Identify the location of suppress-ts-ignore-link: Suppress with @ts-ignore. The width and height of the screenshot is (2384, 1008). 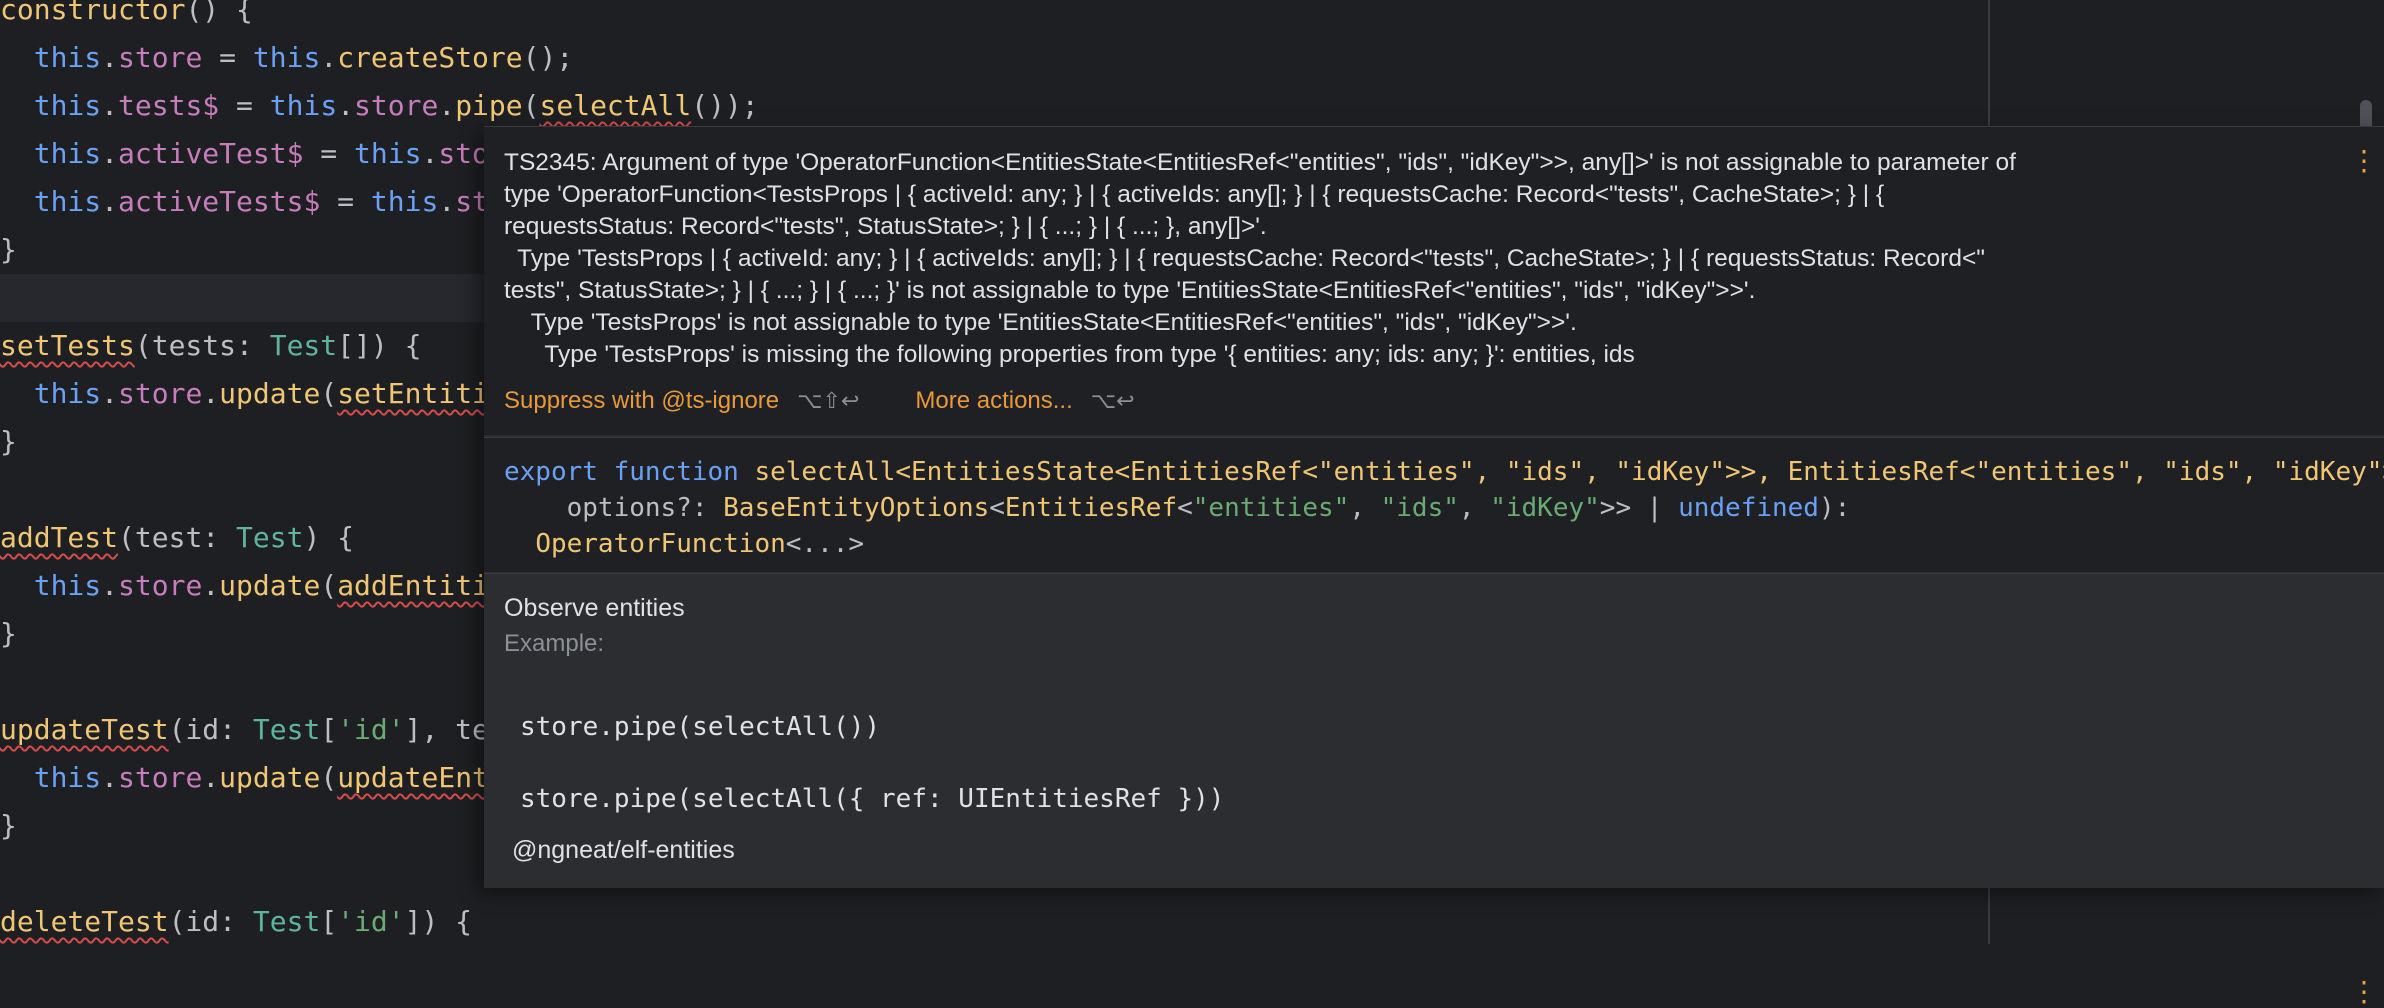
(641, 400).